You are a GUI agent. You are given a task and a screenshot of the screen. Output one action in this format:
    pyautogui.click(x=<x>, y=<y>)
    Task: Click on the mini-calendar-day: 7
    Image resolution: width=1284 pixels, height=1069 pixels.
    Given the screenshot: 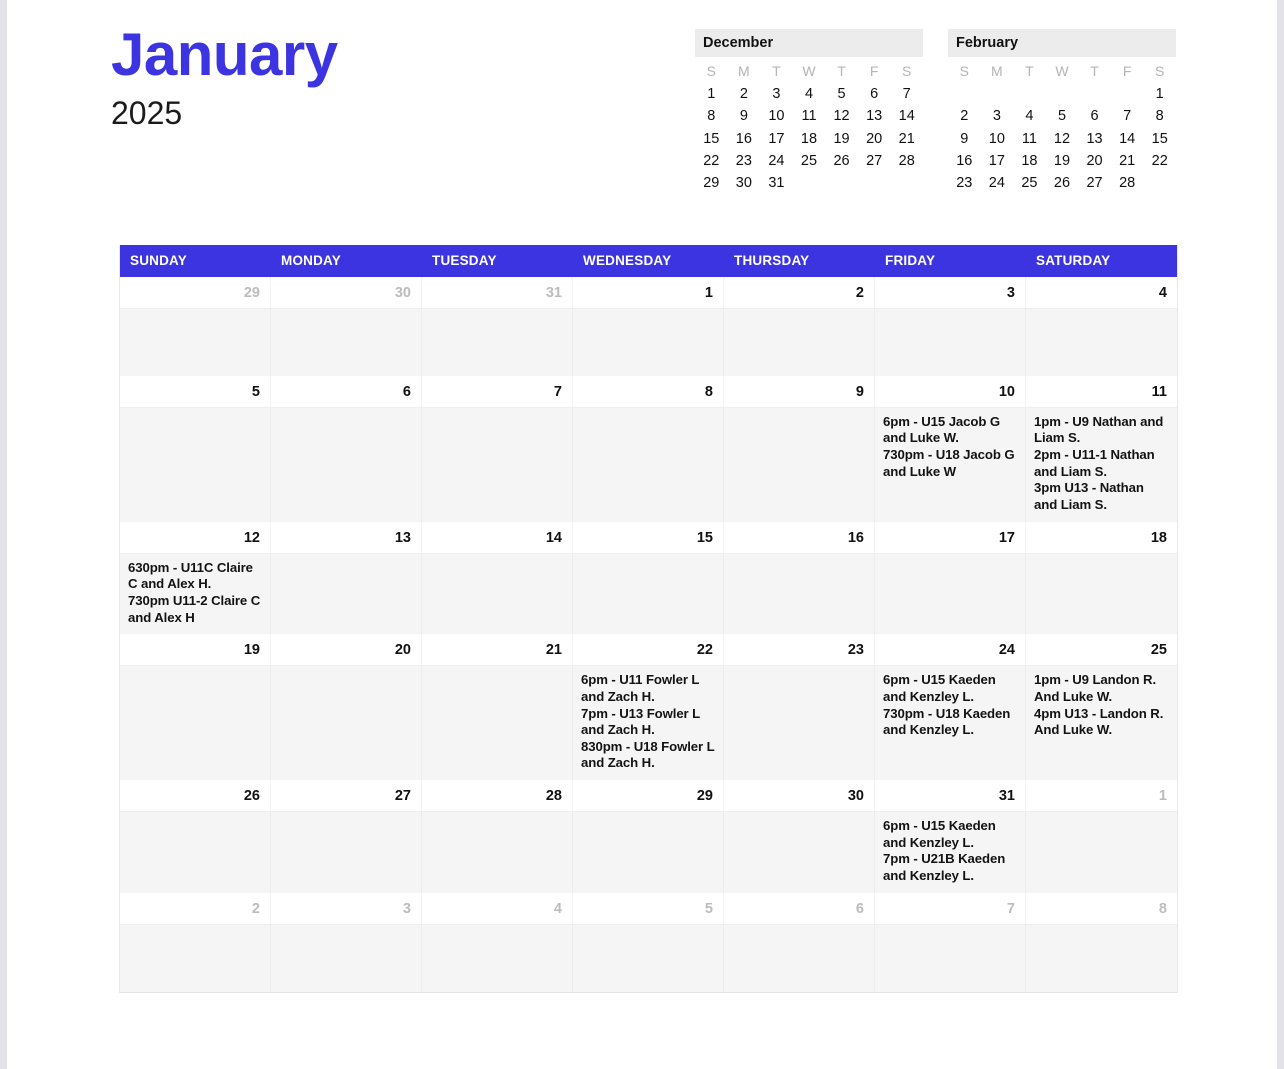 What is the action you would take?
    pyautogui.click(x=1127, y=117)
    